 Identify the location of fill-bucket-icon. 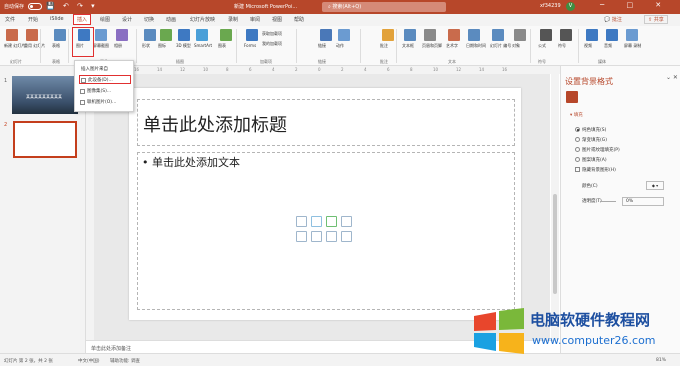
(572, 97).